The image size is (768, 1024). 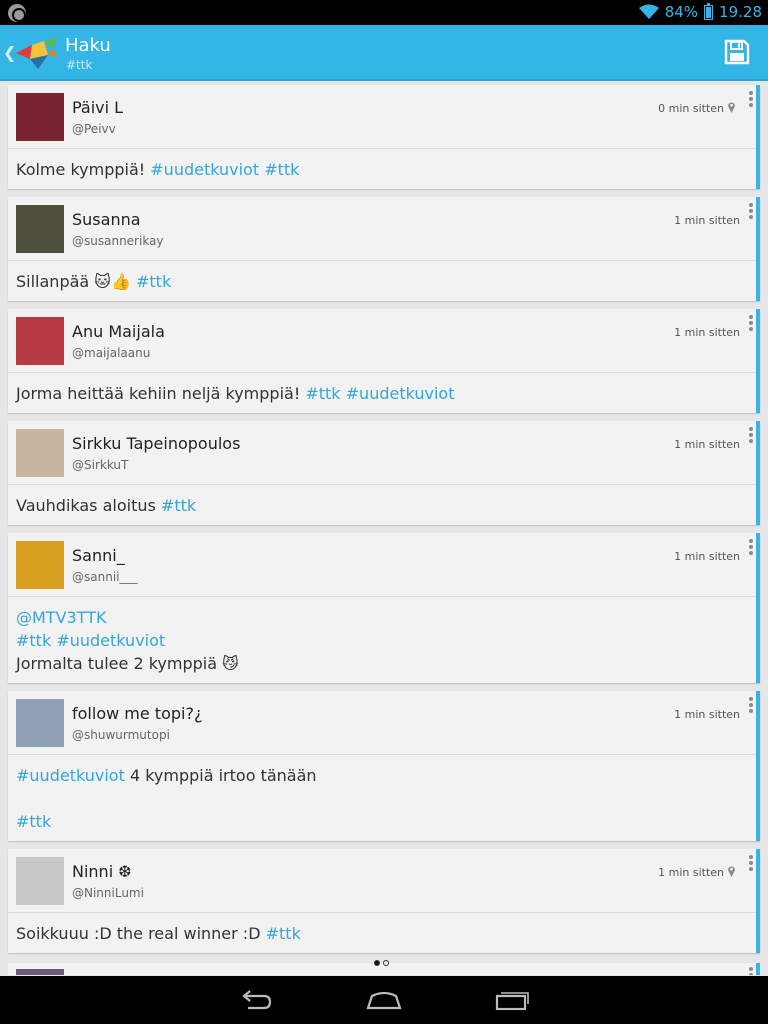 I want to click on tweet-text-segment: 4 kymppiä irtoo tänään, so click(x=220, y=775).